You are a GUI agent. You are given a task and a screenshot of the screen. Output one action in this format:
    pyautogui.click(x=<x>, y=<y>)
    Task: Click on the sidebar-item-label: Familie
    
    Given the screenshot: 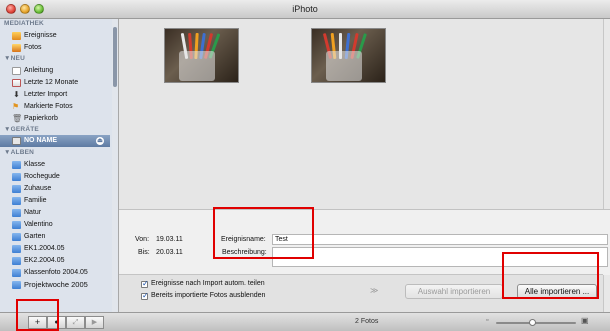 What is the action you would take?
    pyautogui.click(x=35, y=200)
    